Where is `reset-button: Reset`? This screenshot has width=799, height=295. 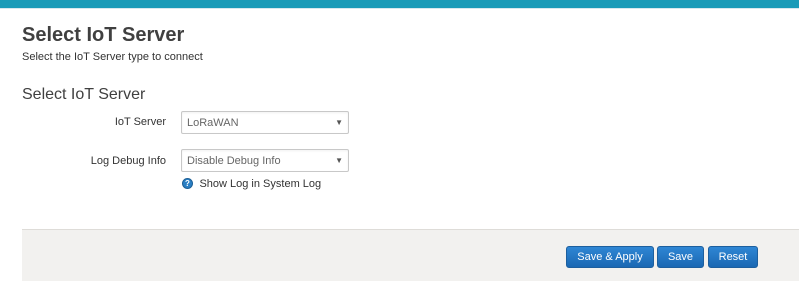 reset-button: Reset is located at coordinates (733, 257).